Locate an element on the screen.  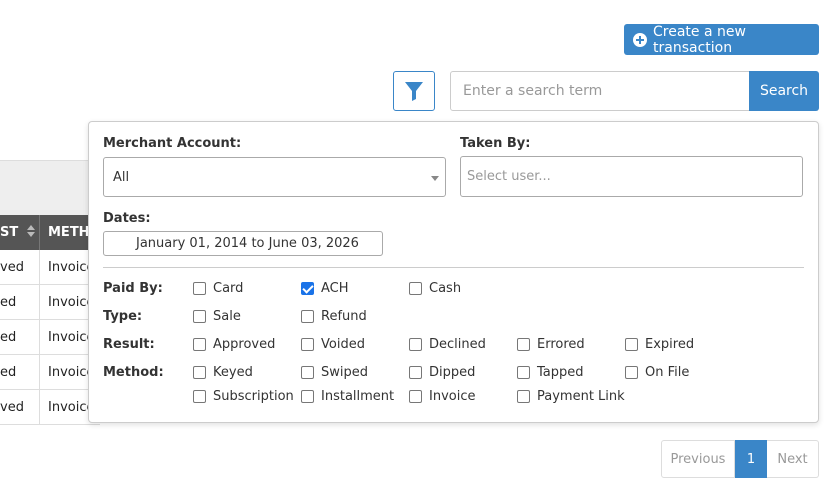
pagination-previous: Previous is located at coordinates (698, 459).